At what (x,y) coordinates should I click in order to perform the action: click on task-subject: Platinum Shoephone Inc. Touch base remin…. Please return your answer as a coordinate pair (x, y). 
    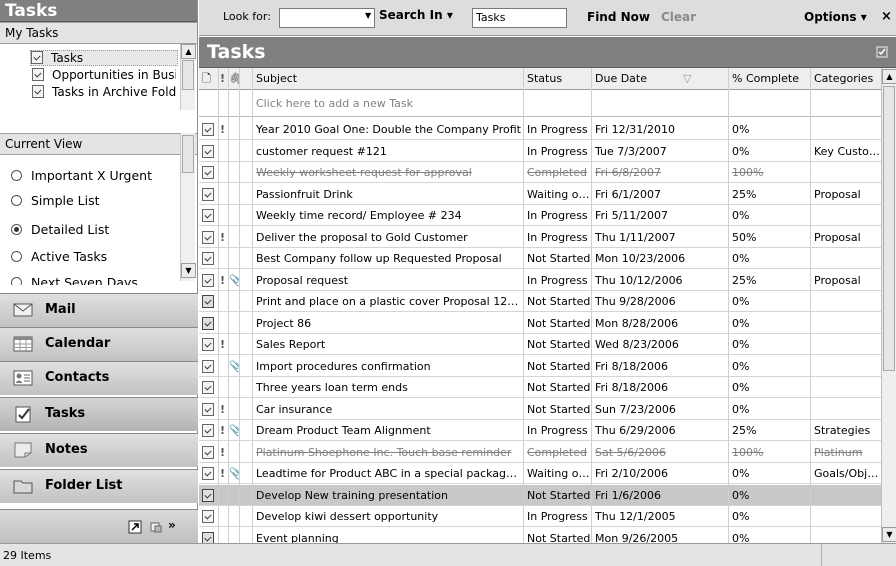
    Looking at the image, I should click on (387, 452).